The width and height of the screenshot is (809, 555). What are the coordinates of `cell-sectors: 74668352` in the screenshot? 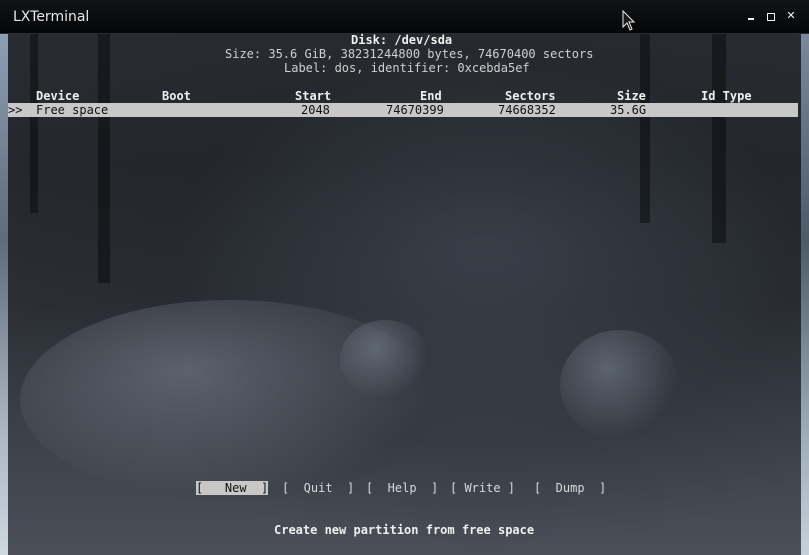 It's located at (527, 110).